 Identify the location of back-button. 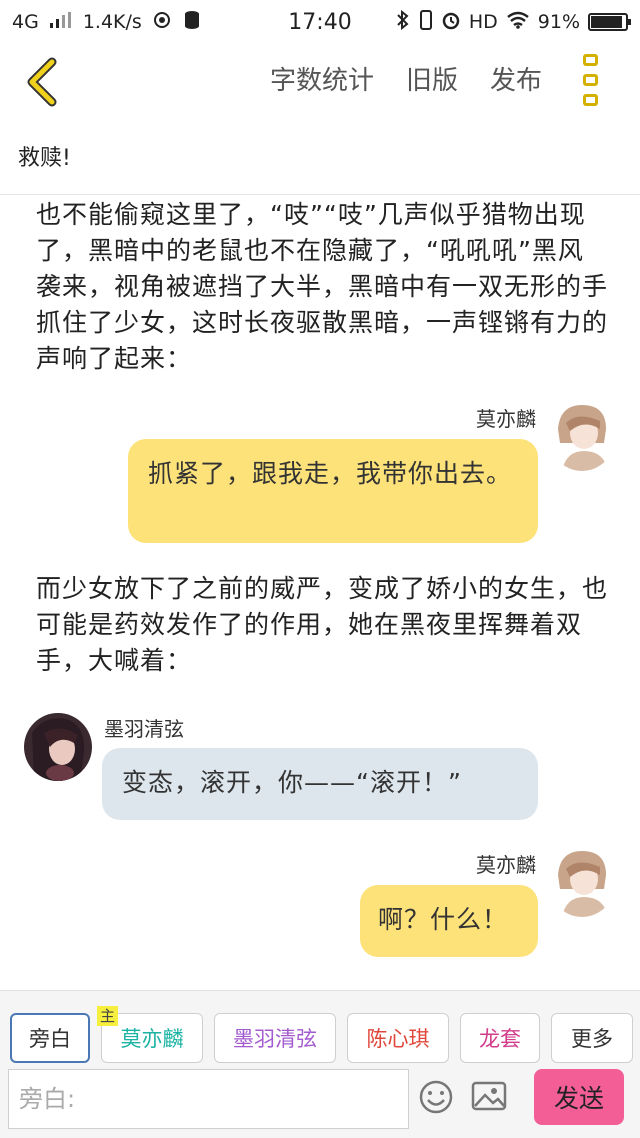
(44, 82).